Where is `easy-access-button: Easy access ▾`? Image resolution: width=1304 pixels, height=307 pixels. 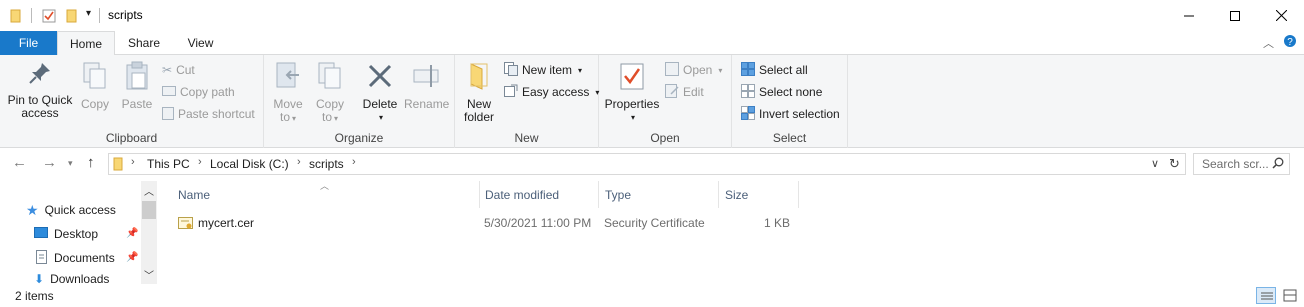
easy-access-button: Easy access ▾ is located at coordinates (551, 92).